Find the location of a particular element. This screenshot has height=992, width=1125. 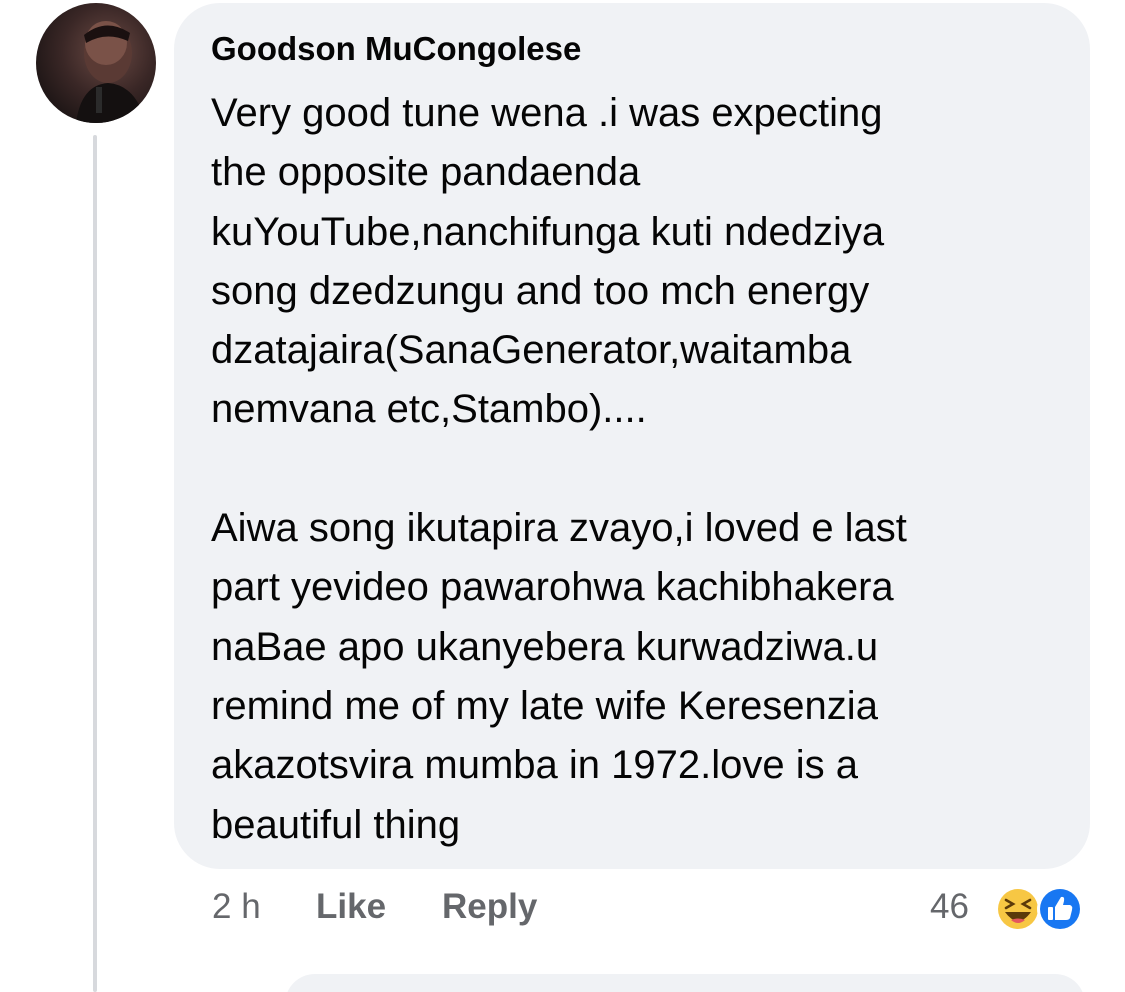

laughing-emoji-icon is located at coordinates (1018, 909).